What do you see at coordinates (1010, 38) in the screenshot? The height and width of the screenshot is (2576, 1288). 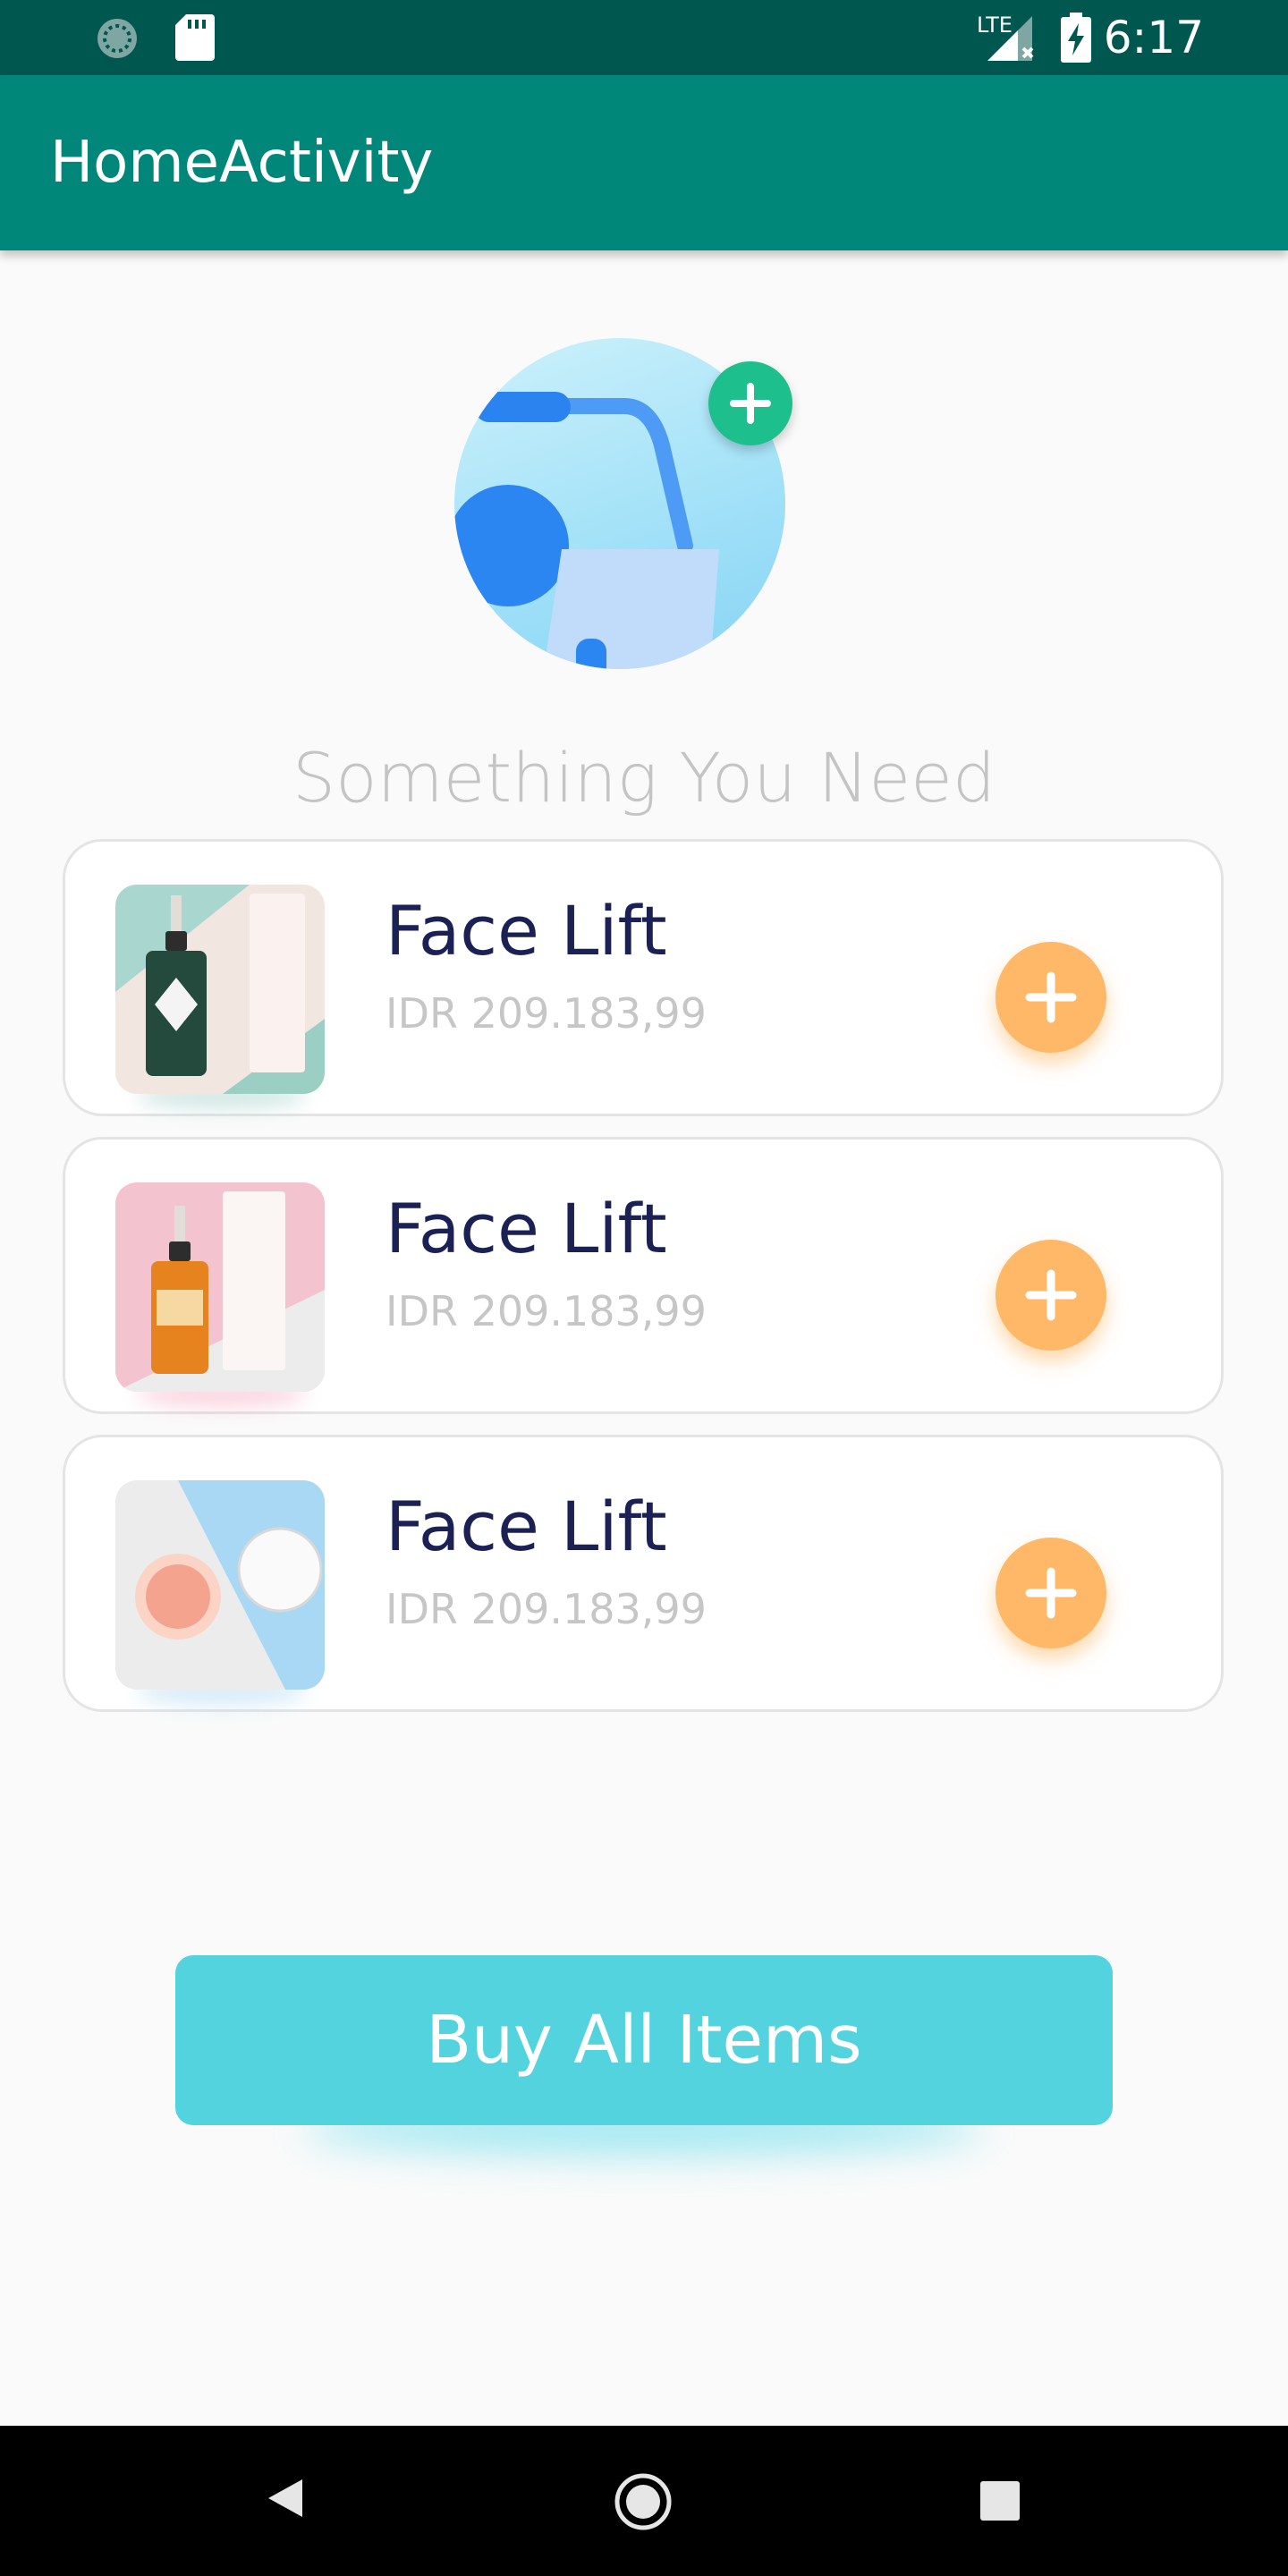 I see `lte-signal-icon` at bounding box center [1010, 38].